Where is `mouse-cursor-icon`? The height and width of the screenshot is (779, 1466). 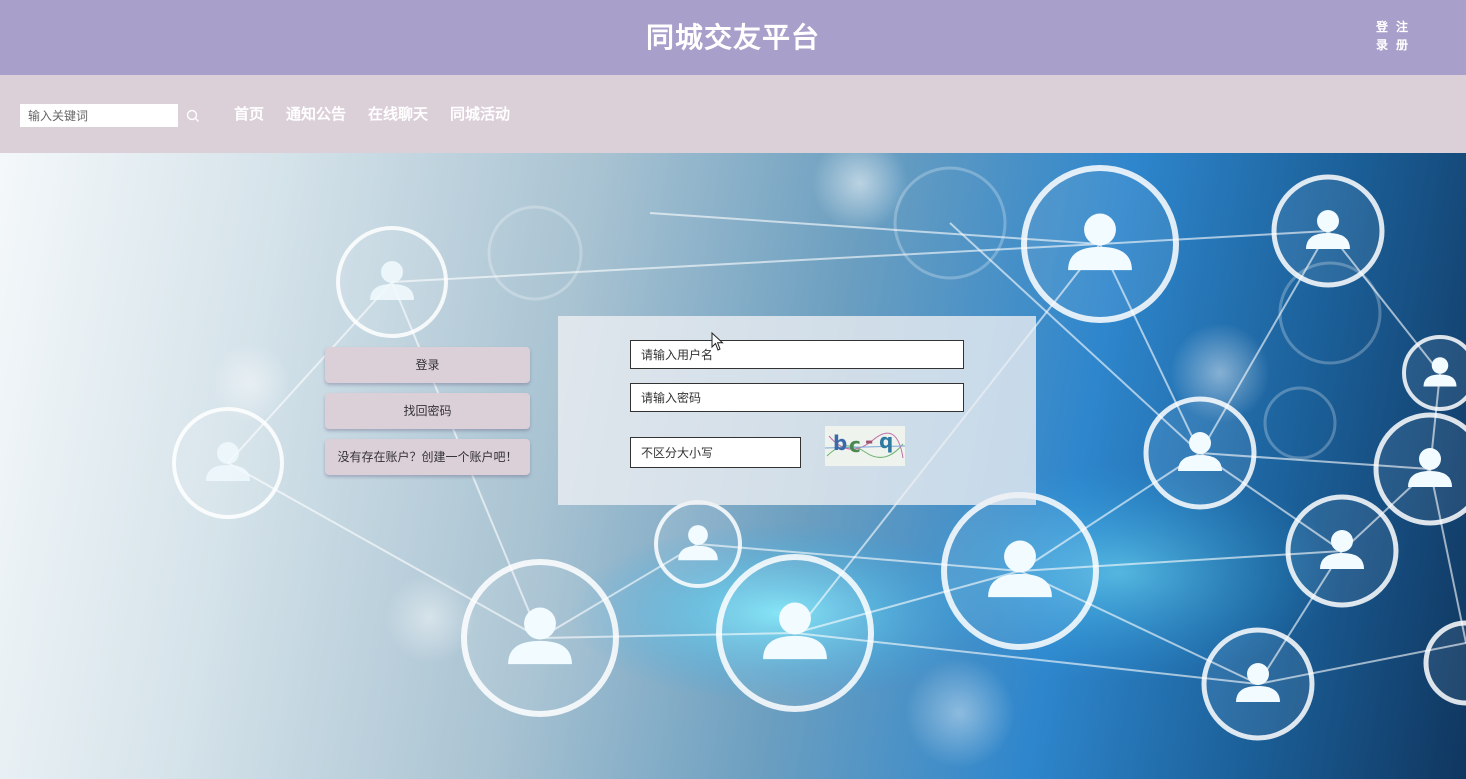
mouse-cursor-icon is located at coordinates (717, 341).